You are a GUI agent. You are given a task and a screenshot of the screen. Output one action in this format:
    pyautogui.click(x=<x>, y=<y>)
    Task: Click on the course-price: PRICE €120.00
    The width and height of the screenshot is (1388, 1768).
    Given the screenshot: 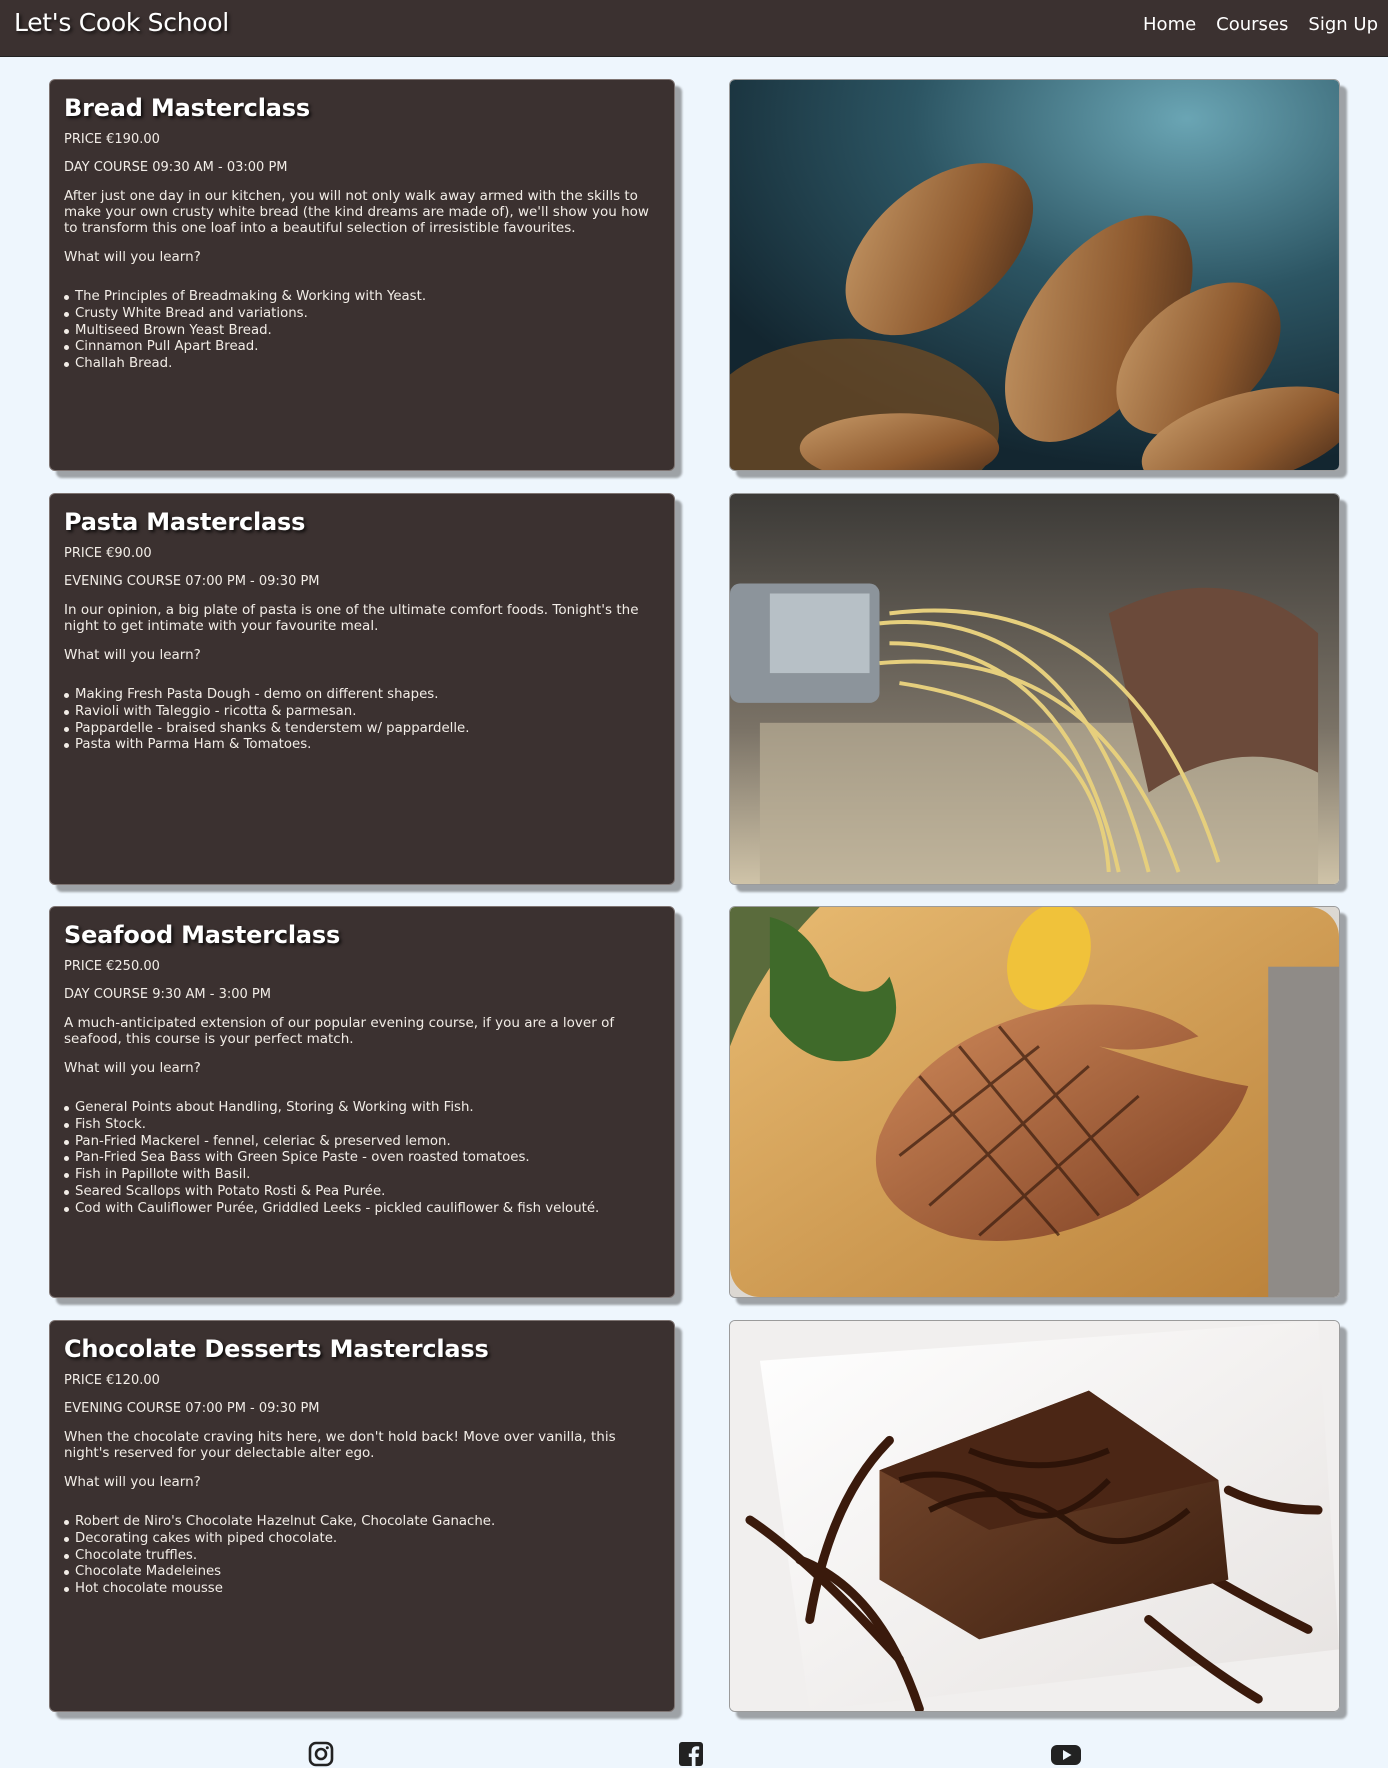 What is the action you would take?
    pyautogui.click(x=112, y=1380)
    